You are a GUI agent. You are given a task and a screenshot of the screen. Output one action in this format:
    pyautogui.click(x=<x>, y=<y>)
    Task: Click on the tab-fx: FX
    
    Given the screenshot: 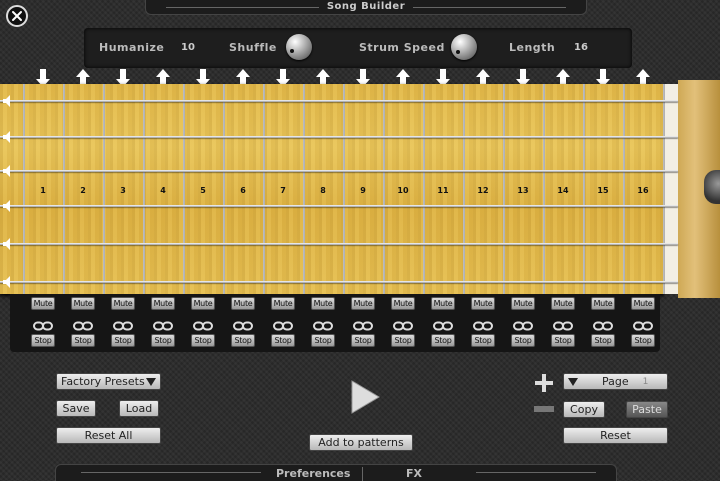 What is the action you would take?
    pyautogui.click(x=414, y=473)
    